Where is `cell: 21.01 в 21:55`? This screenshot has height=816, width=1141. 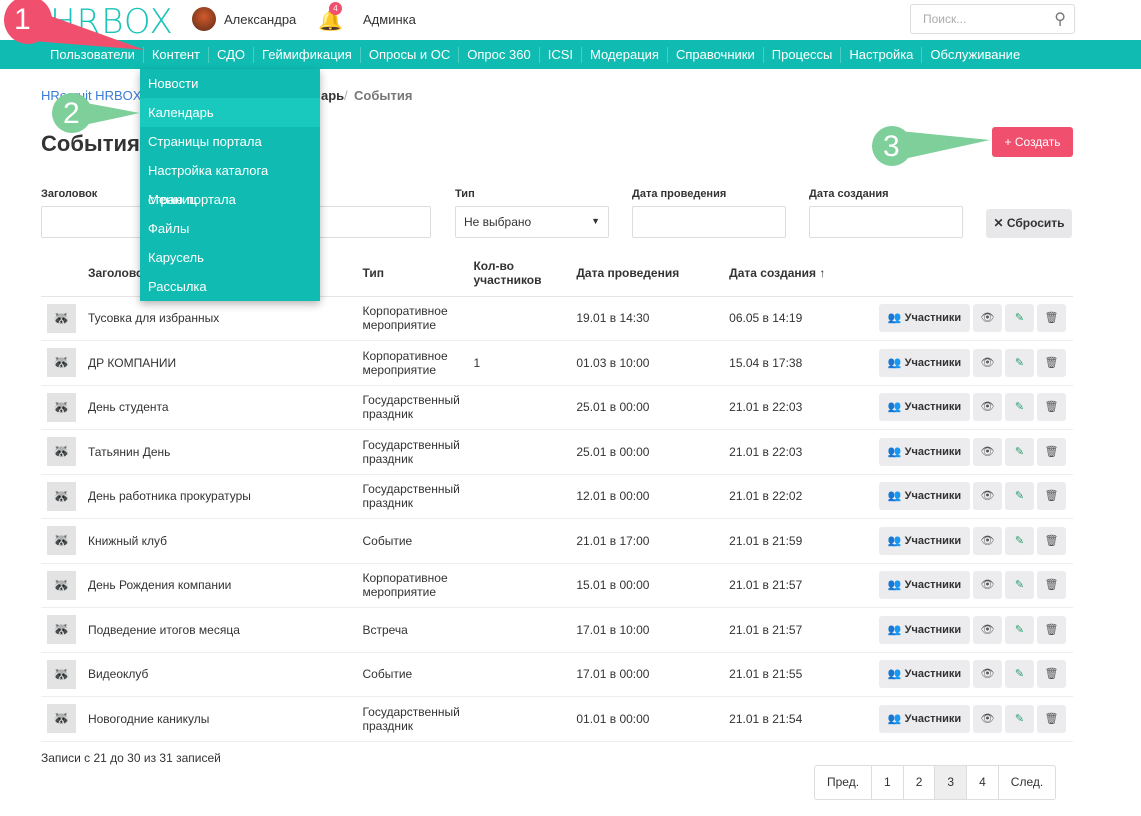 cell: 21.01 в 21:55 is located at coordinates (804, 674).